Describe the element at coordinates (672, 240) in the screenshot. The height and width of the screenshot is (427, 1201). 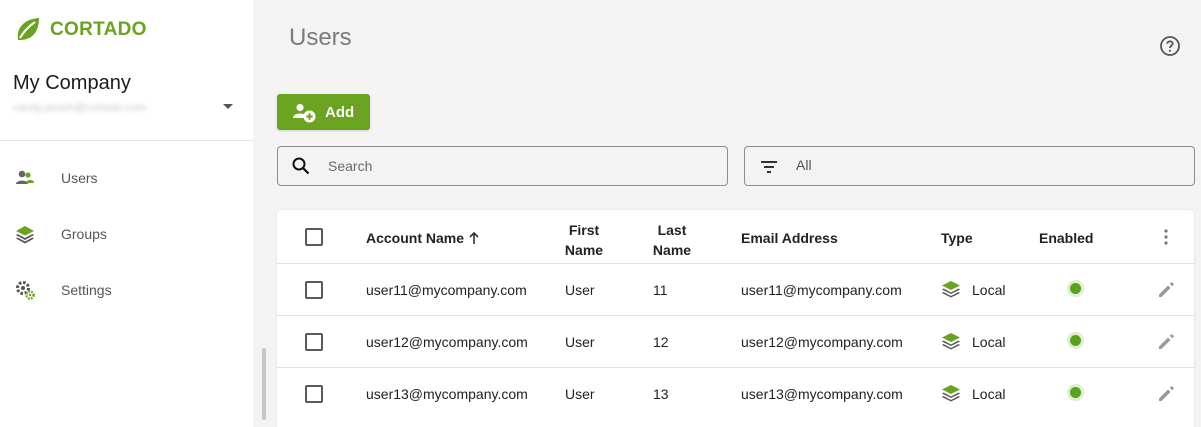
I see `column-header-last-name: Last Name` at that location.